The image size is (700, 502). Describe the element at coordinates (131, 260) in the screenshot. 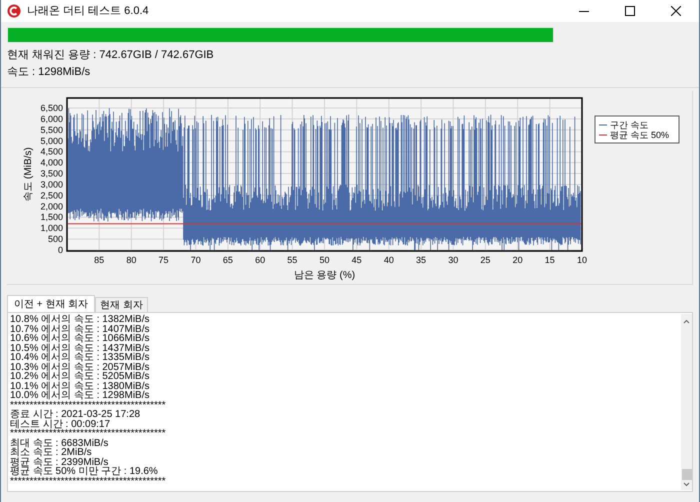

I see `x-tick-label: 80` at that location.